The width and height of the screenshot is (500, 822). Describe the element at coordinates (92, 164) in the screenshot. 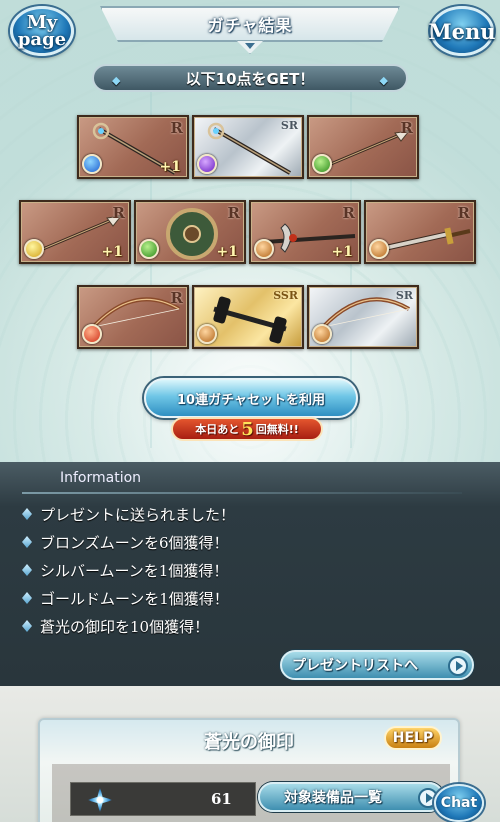

I see `water-element-icon` at that location.